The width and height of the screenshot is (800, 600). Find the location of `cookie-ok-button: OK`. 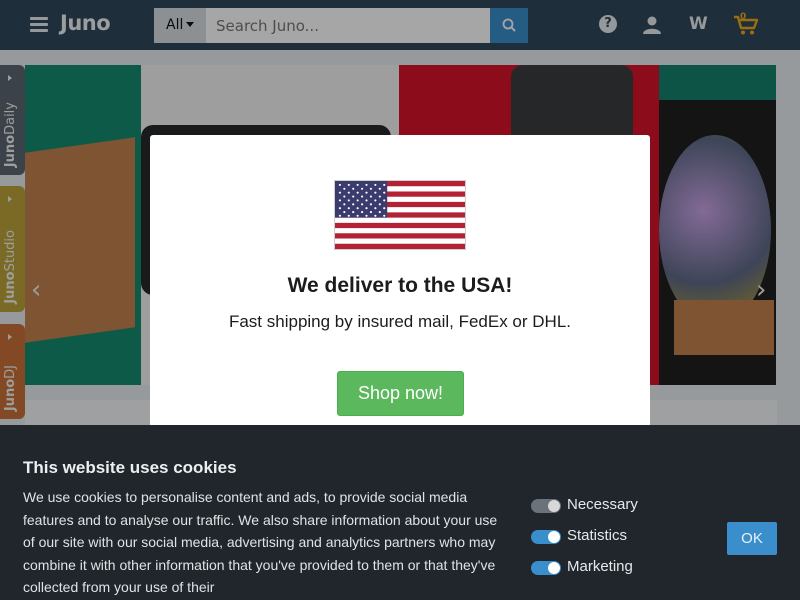

cookie-ok-button: OK is located at coordinates (752, 538).